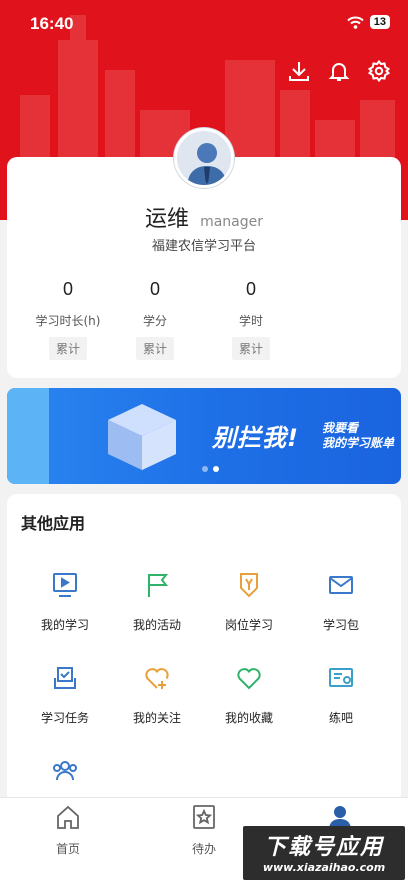 The width and height of the screenshot is (408, 883). What do you see at coordinates (67, 849) in the screenshot?
I see `tab-label: 首页` at bounding box center [67, 849].